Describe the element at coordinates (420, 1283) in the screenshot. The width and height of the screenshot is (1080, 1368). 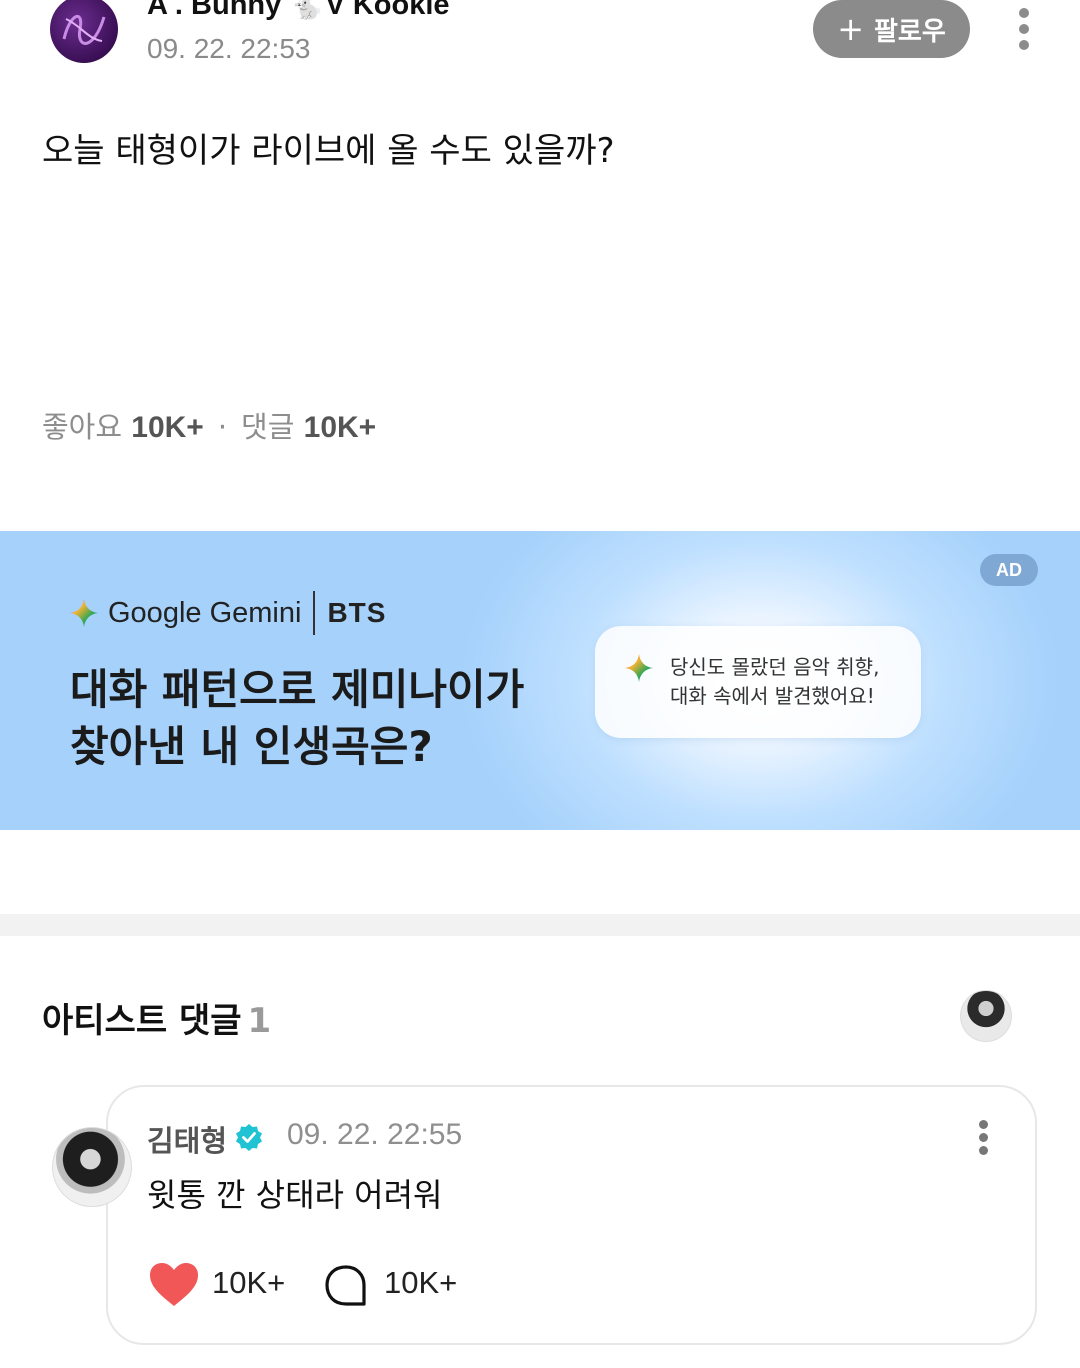
I see `comment-reply-count: 10K+` at that location.